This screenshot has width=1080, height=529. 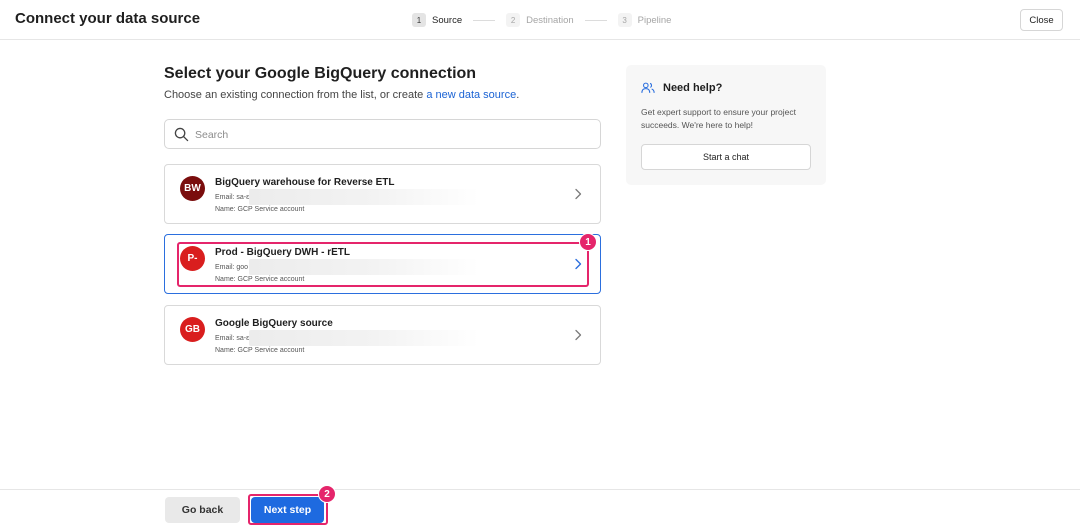 I want to click on go-back-button: Go back, so click(x=202, y=510).